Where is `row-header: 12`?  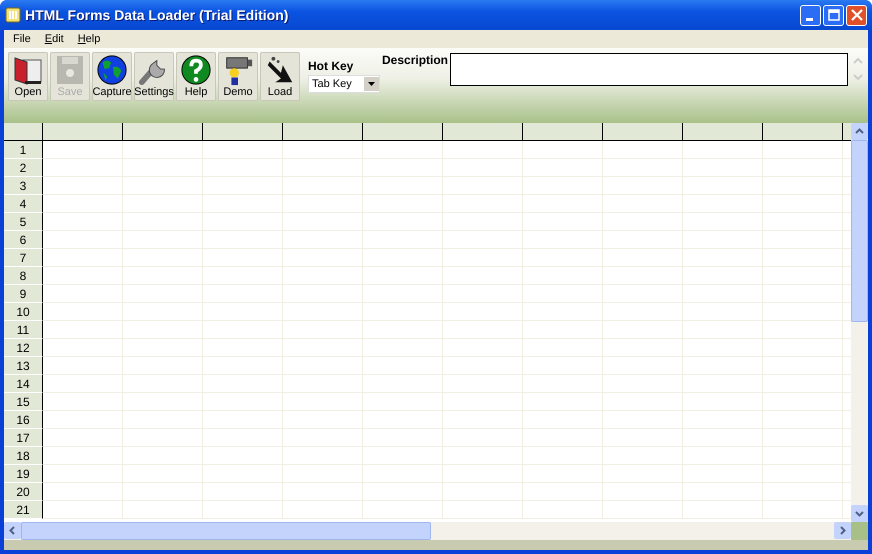
row-header: 12 is located at coordinates (23, 348).